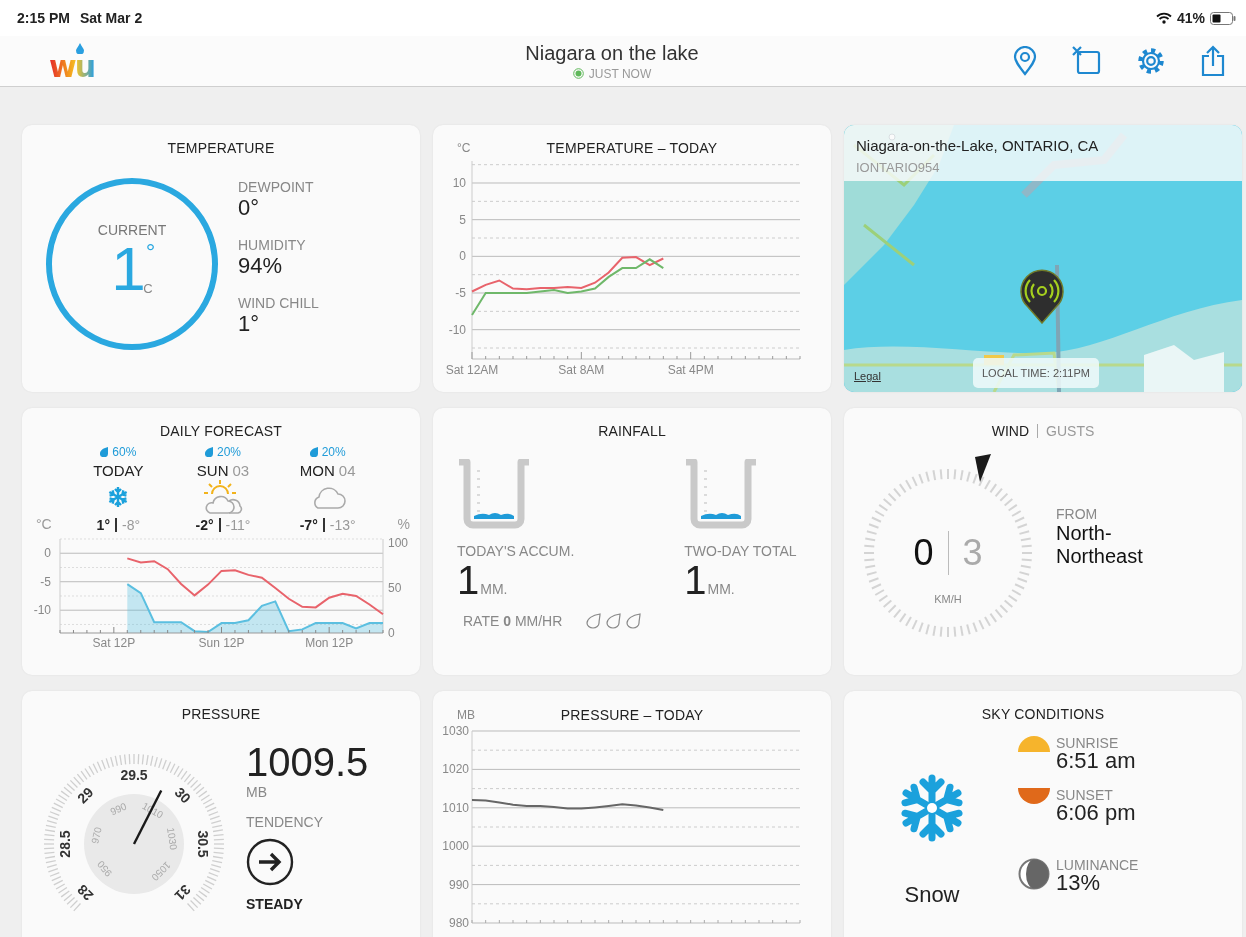 The width and height of the screenshot is (1246, 937). I want to click on stat-label: WIND CHILL, so click(278, 303).